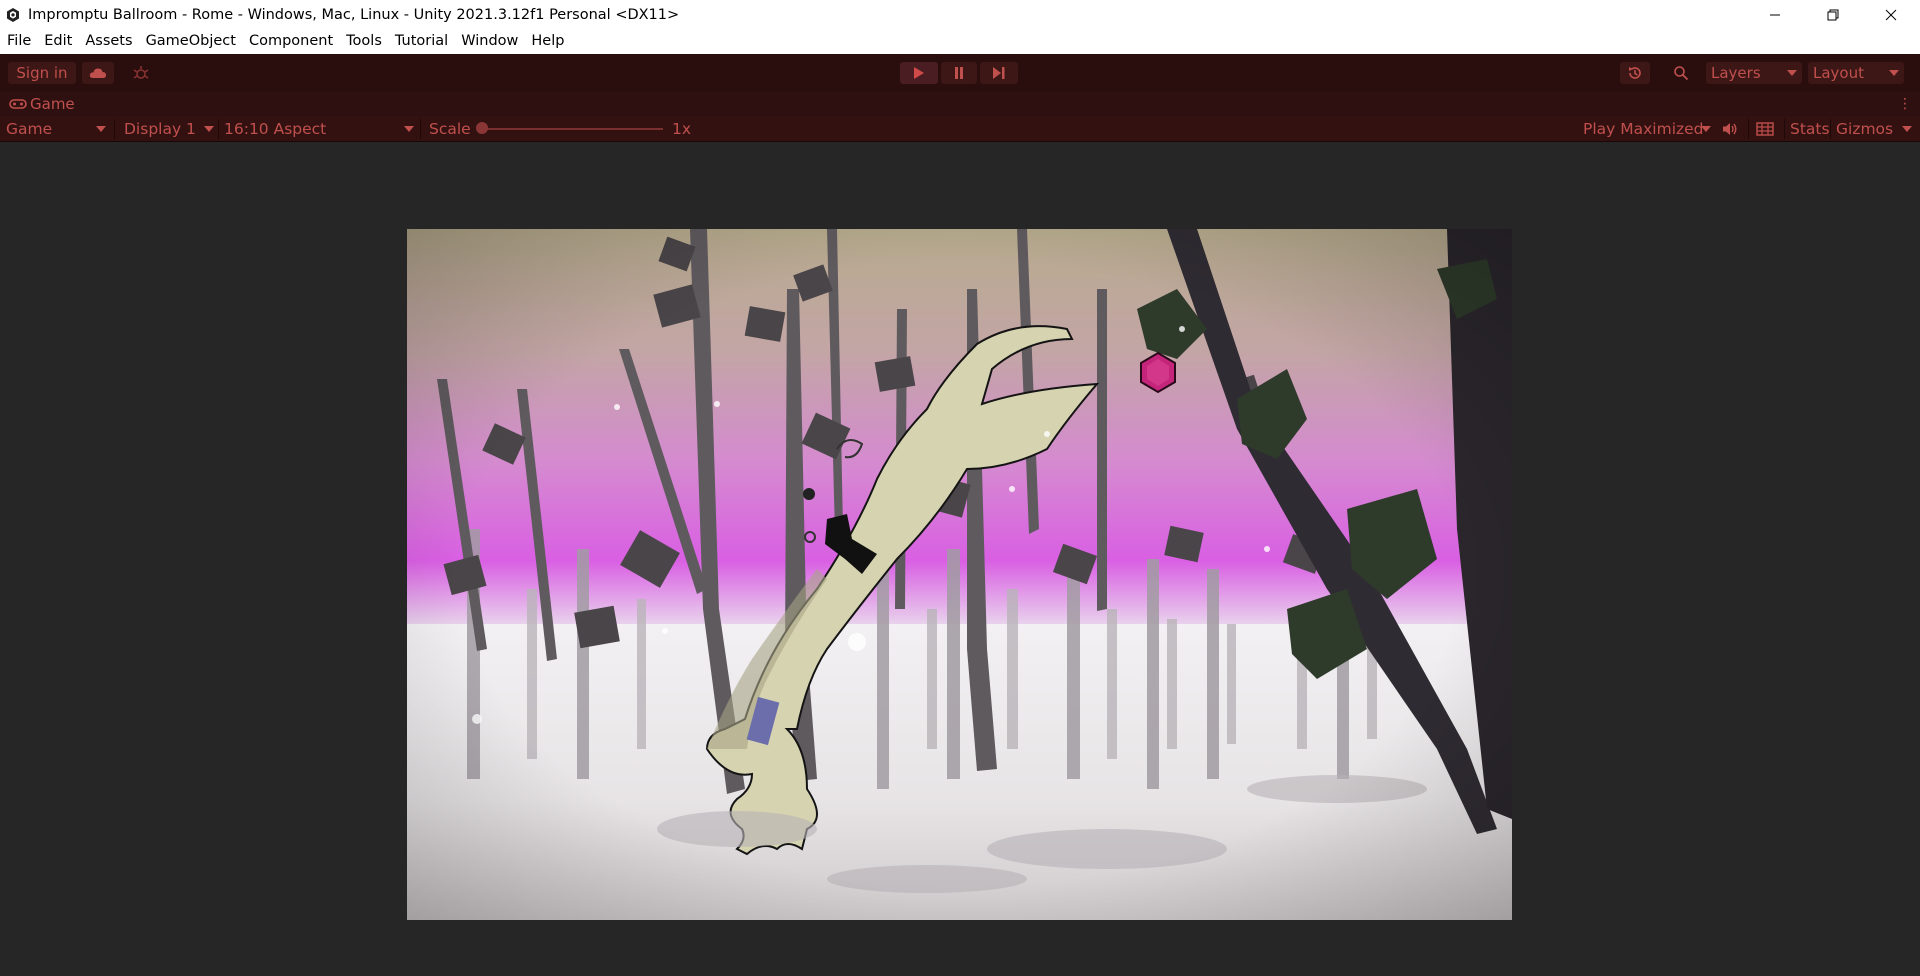 The image size is (1920, 976). Describe the element at coordinates (421, 41) in the screenshot. I see `menu-tutorial: Tutorial` at that location.